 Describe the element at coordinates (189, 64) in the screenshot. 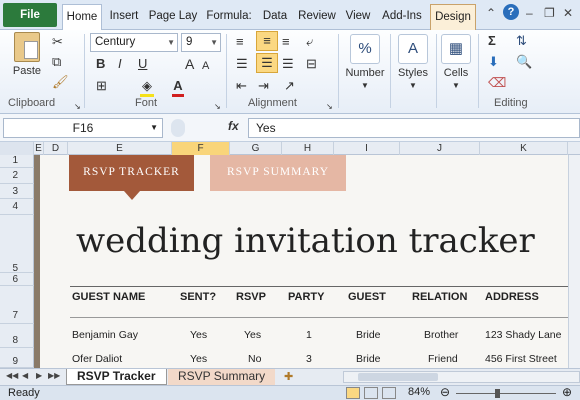

I see `grow-font-icon: A` at that location.